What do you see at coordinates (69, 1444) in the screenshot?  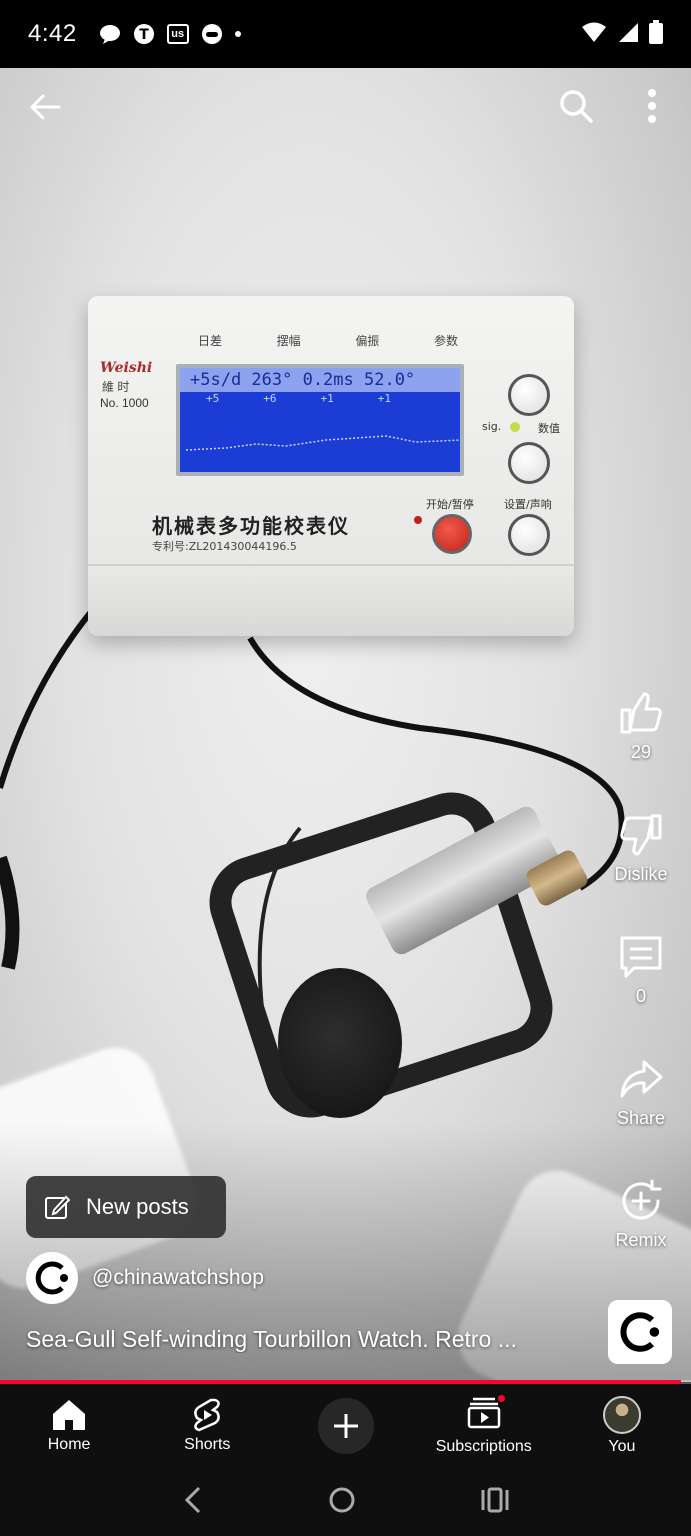 I see `nav-home-label: Home` at bounding box center [69, 1444].